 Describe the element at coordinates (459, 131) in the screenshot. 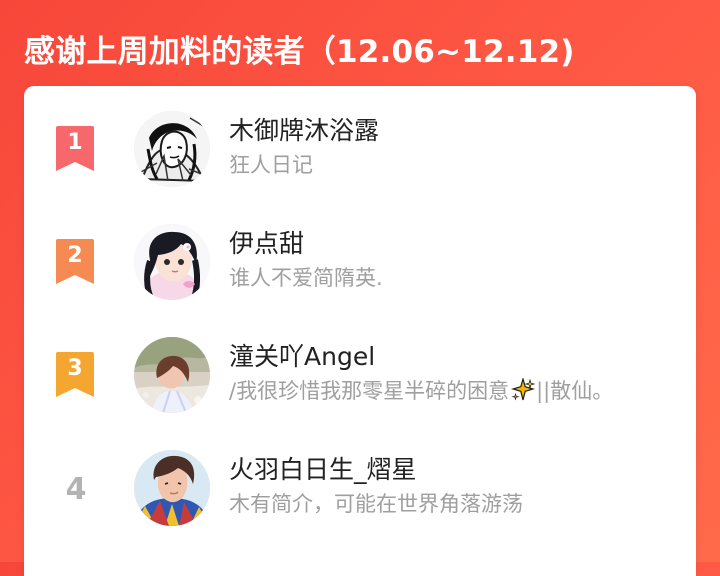

I see `reader-name: 木御牌沐浴露` at that location.